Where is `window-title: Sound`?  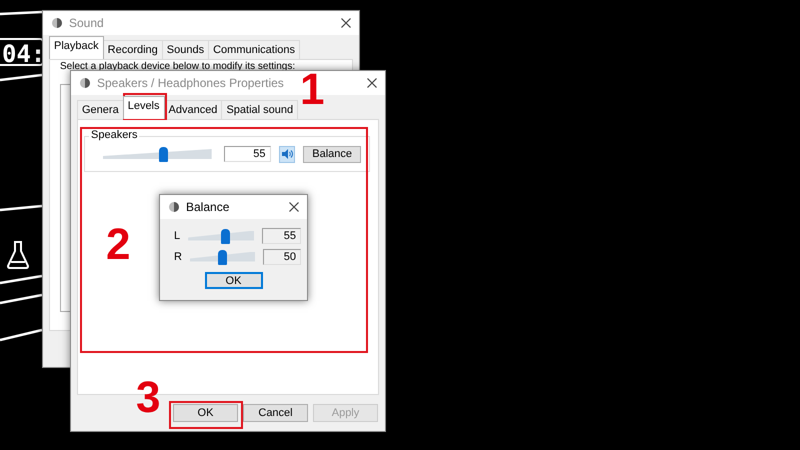
window-title: Sound is located at coordinates (87, 23).